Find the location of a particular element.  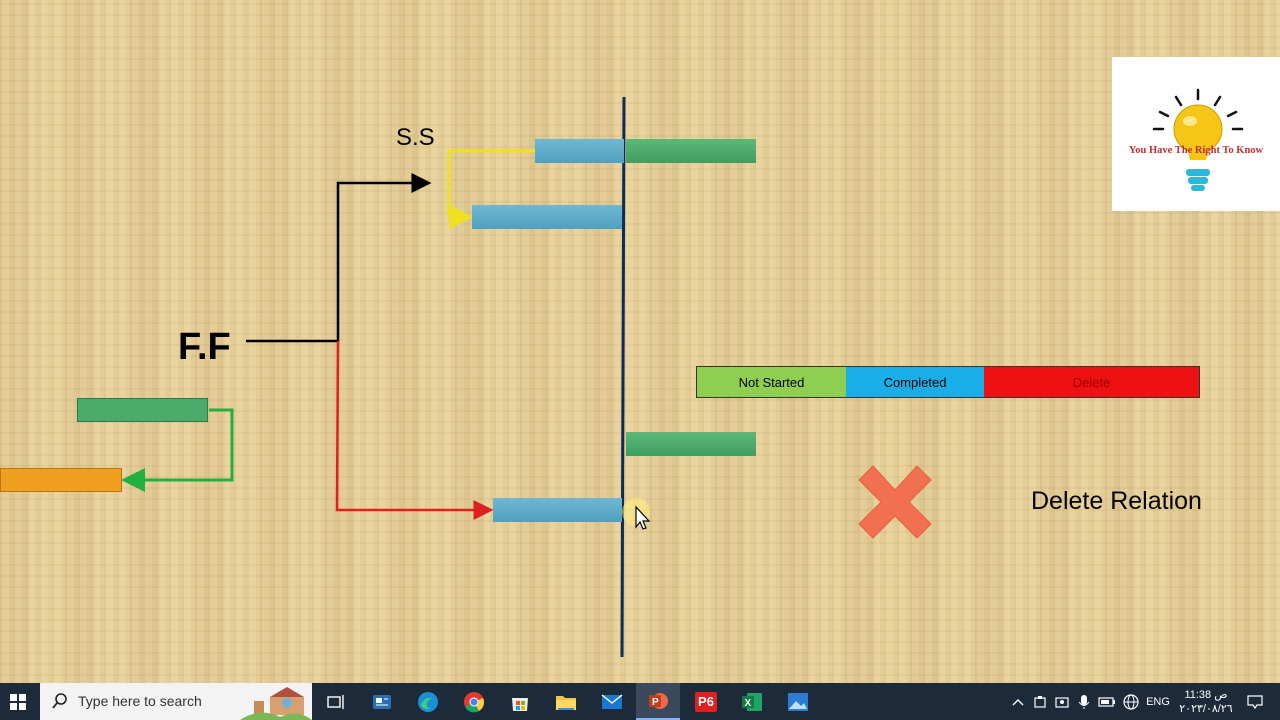

news-icon is located at coordinates (382, 701).